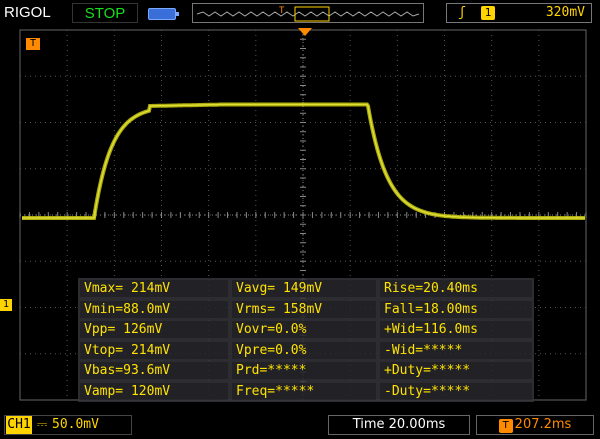  I want to click on measurement-cell: Vamp= 120mV, so click(154, 391).